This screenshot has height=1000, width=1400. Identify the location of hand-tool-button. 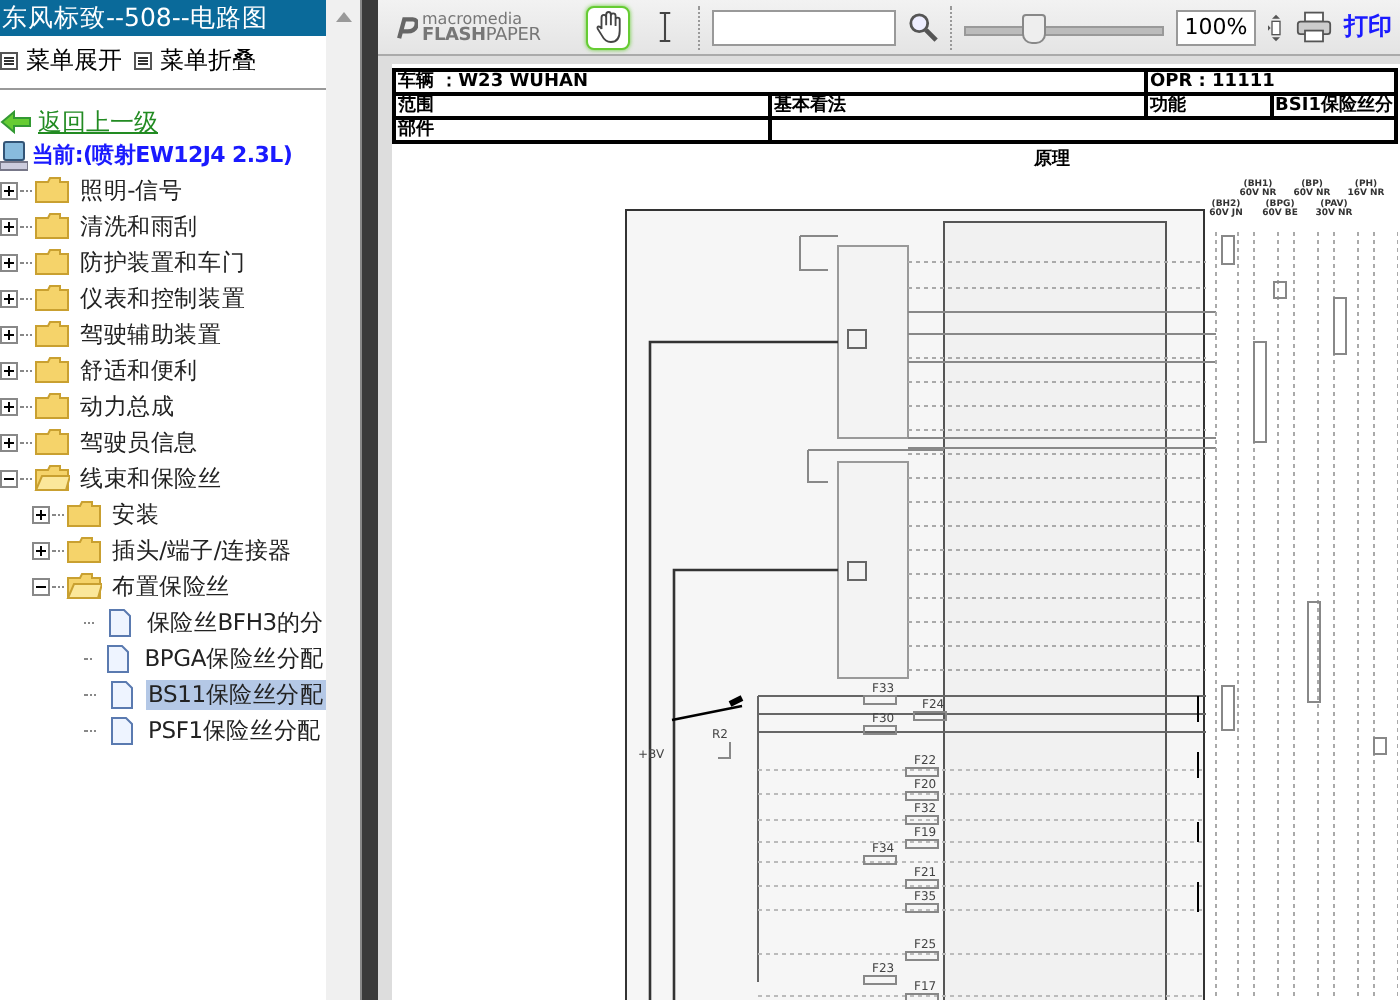
(608, 27).